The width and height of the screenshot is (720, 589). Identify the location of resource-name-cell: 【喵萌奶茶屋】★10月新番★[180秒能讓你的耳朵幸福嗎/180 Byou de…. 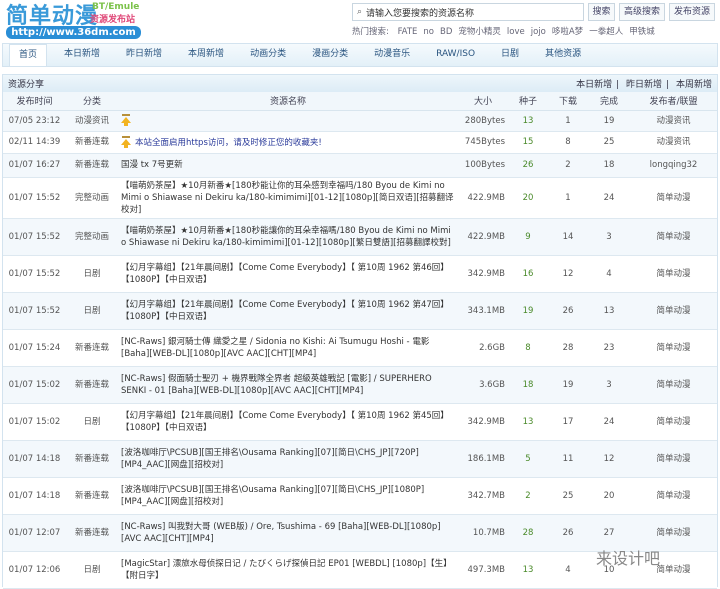
(288, 237).